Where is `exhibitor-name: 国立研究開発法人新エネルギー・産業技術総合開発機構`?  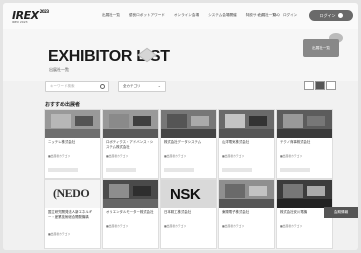
exhibitor-name: 国立研究開発法人新エネルギー・産業技術総合開発機構 is located at coordinates (70, 214).